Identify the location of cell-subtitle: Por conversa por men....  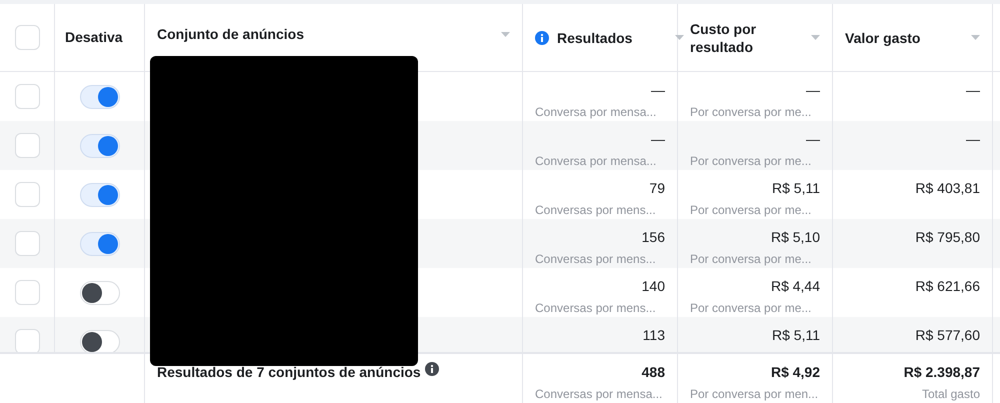
(754, 394).